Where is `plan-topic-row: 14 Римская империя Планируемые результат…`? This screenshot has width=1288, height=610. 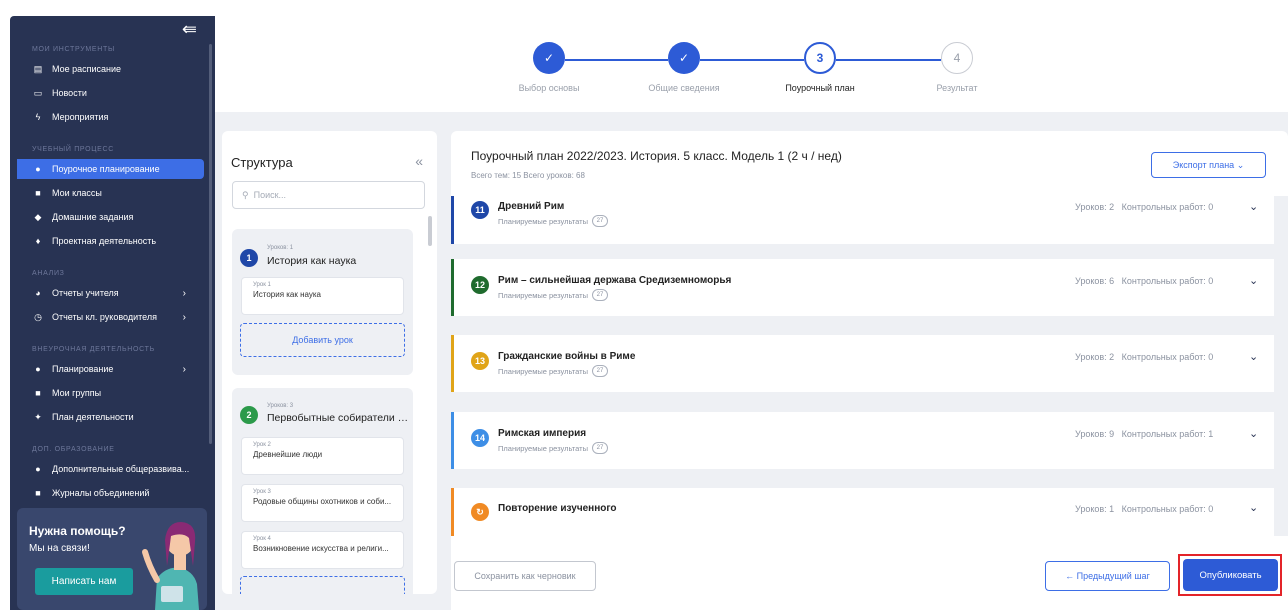 plan-topic-row: 14 Римская империя Планируемые результат… is located at coordinates (862, 440).